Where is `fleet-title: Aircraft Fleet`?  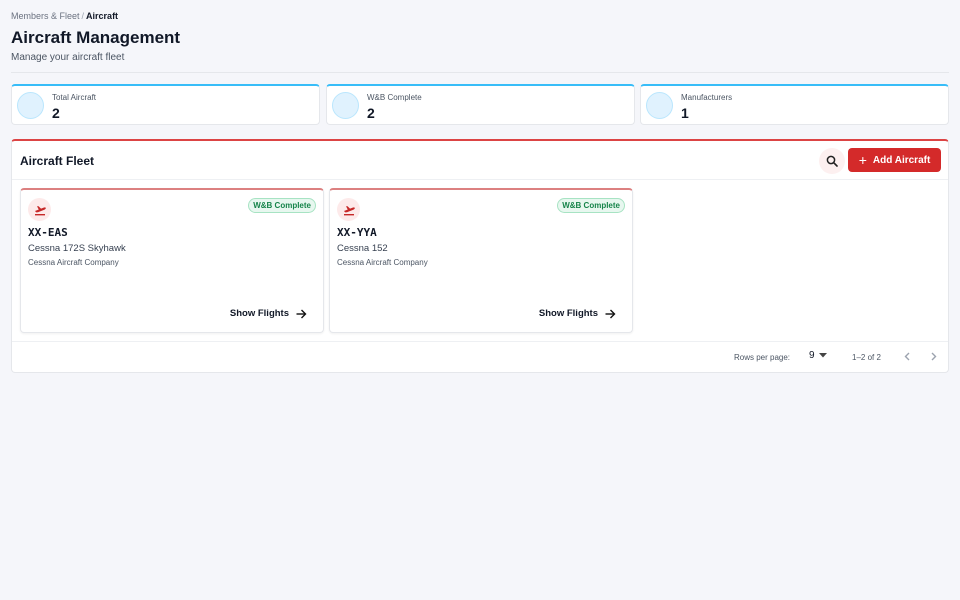 fleet-title: Aircraft Fleet is located at coordinates (57, 161).